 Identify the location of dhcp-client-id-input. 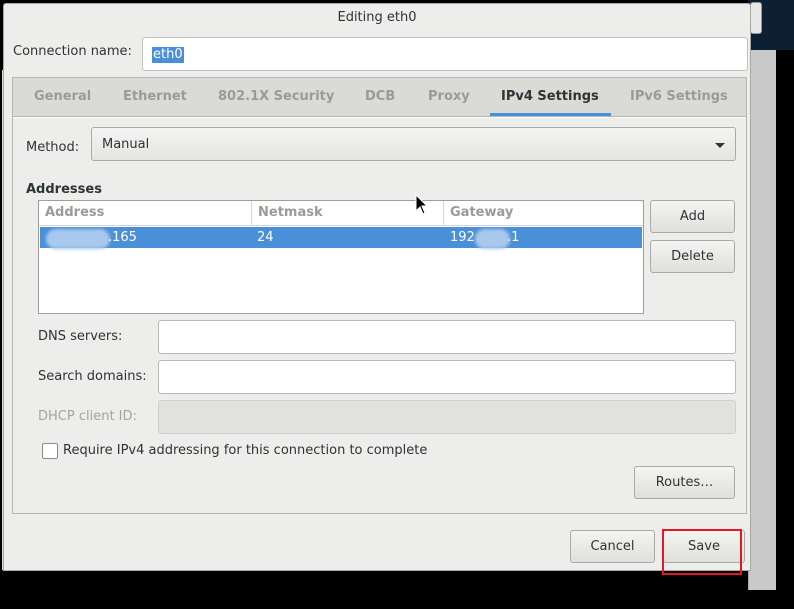
(447, 417).